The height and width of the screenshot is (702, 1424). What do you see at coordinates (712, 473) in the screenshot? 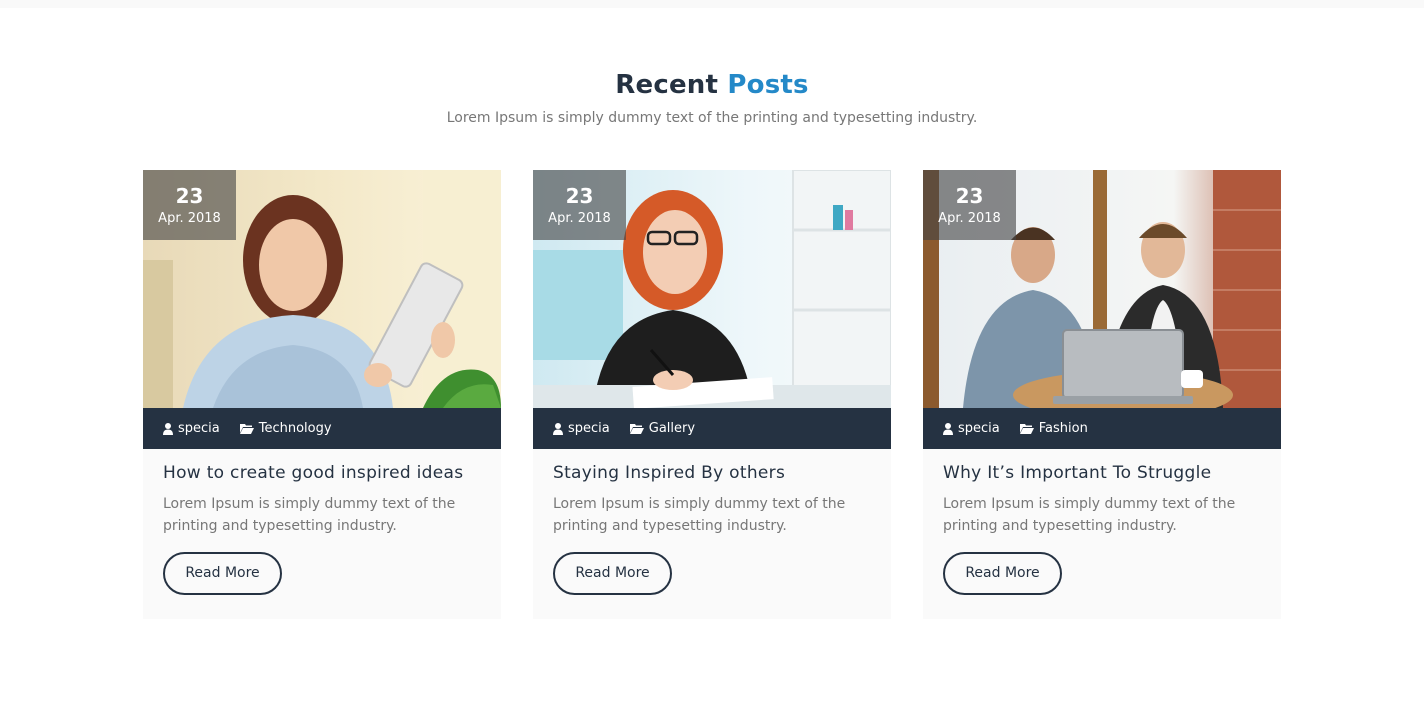
I see `post-title: Staying Inspired By others` at bounding box center [712, 473].